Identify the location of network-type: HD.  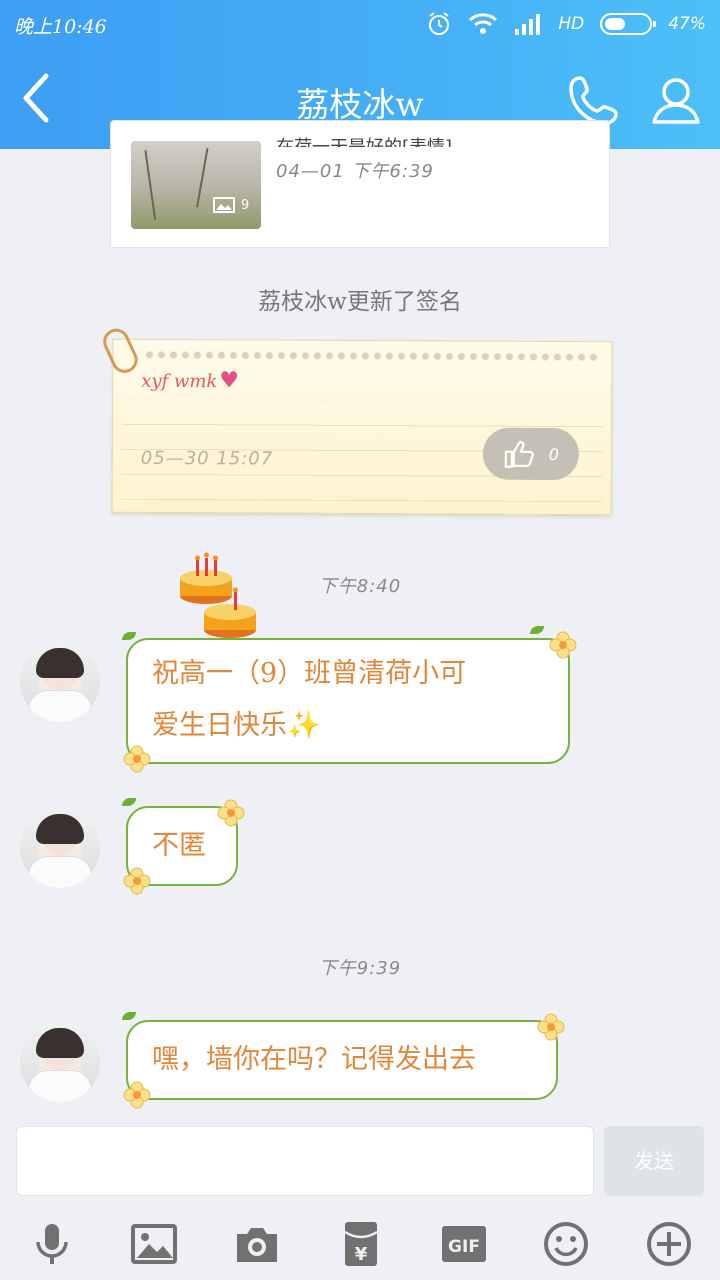
(571, 24).